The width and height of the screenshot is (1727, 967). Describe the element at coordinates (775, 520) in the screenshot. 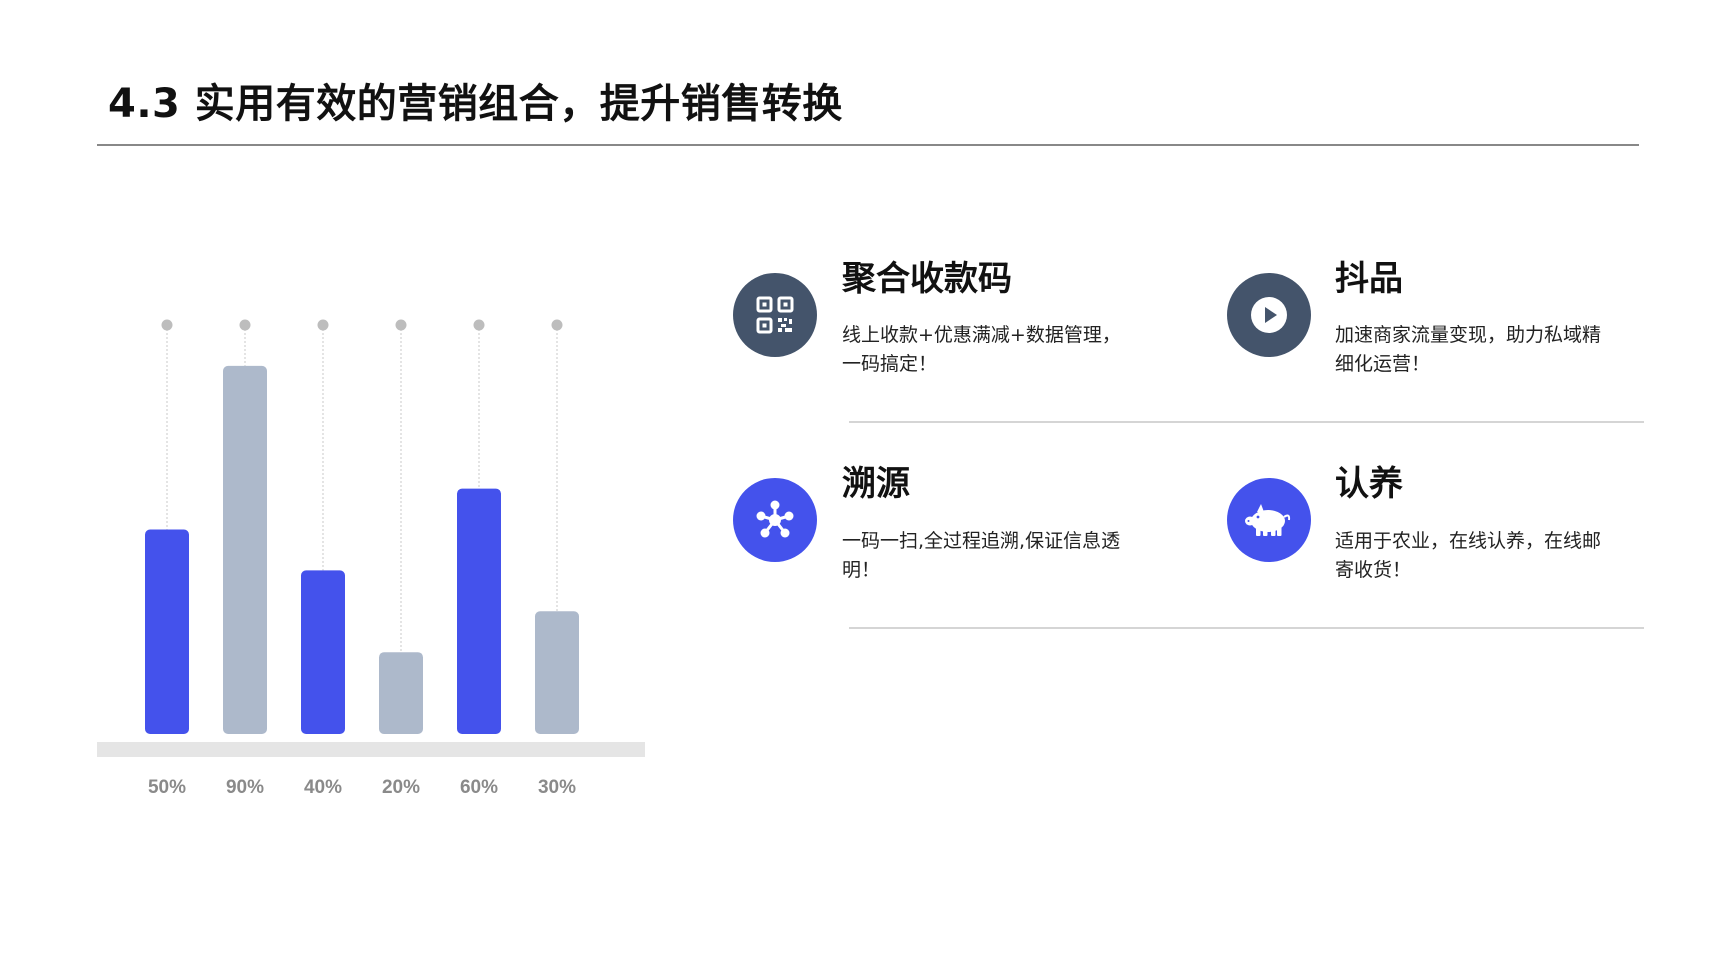

I see `network-icon` at that location.